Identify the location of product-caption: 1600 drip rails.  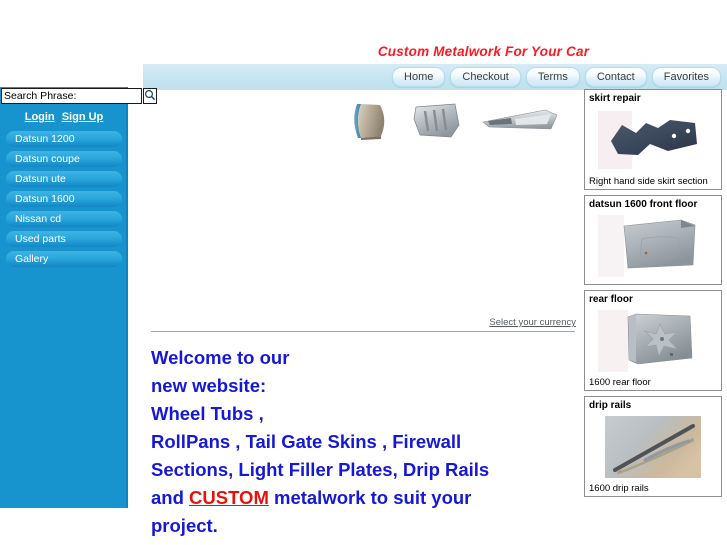
(619, 488).